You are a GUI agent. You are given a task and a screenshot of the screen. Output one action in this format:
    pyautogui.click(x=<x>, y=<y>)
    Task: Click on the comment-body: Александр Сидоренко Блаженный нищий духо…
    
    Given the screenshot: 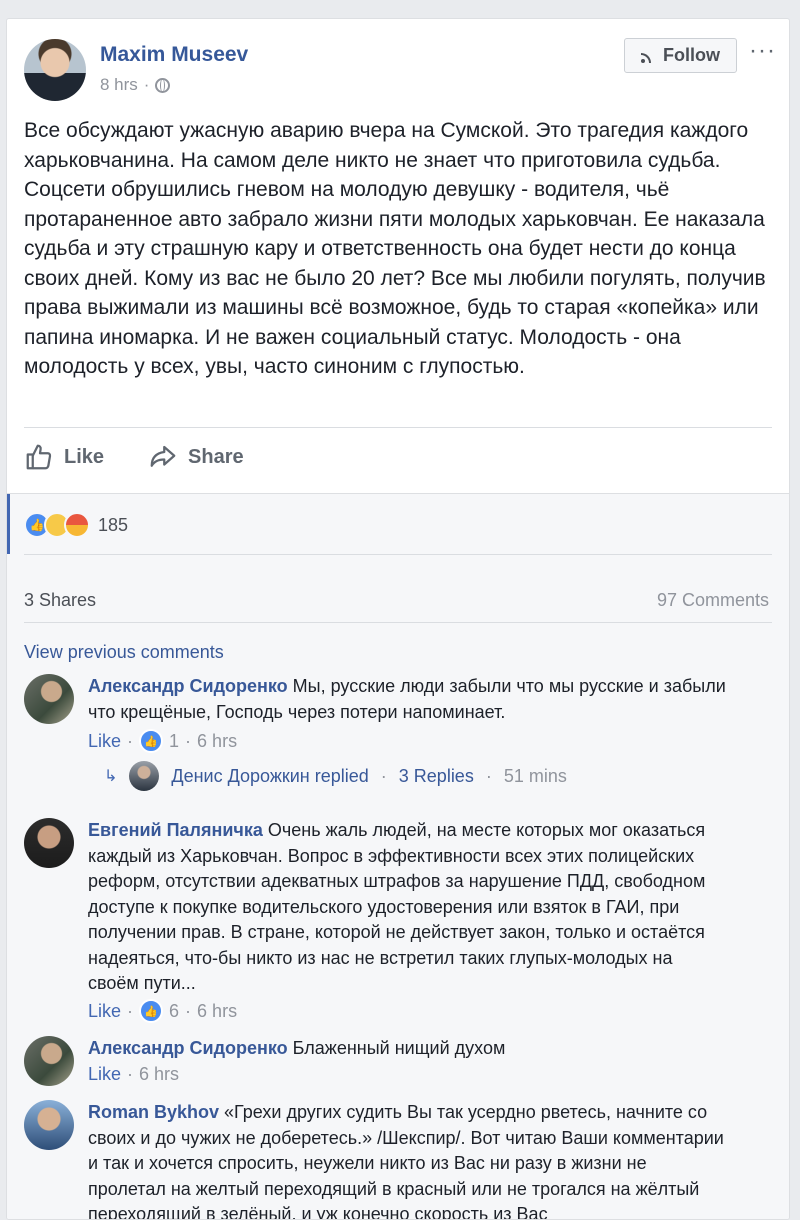 What is the action you would take?
    pyautogui.click(x=408, y=1049)
    